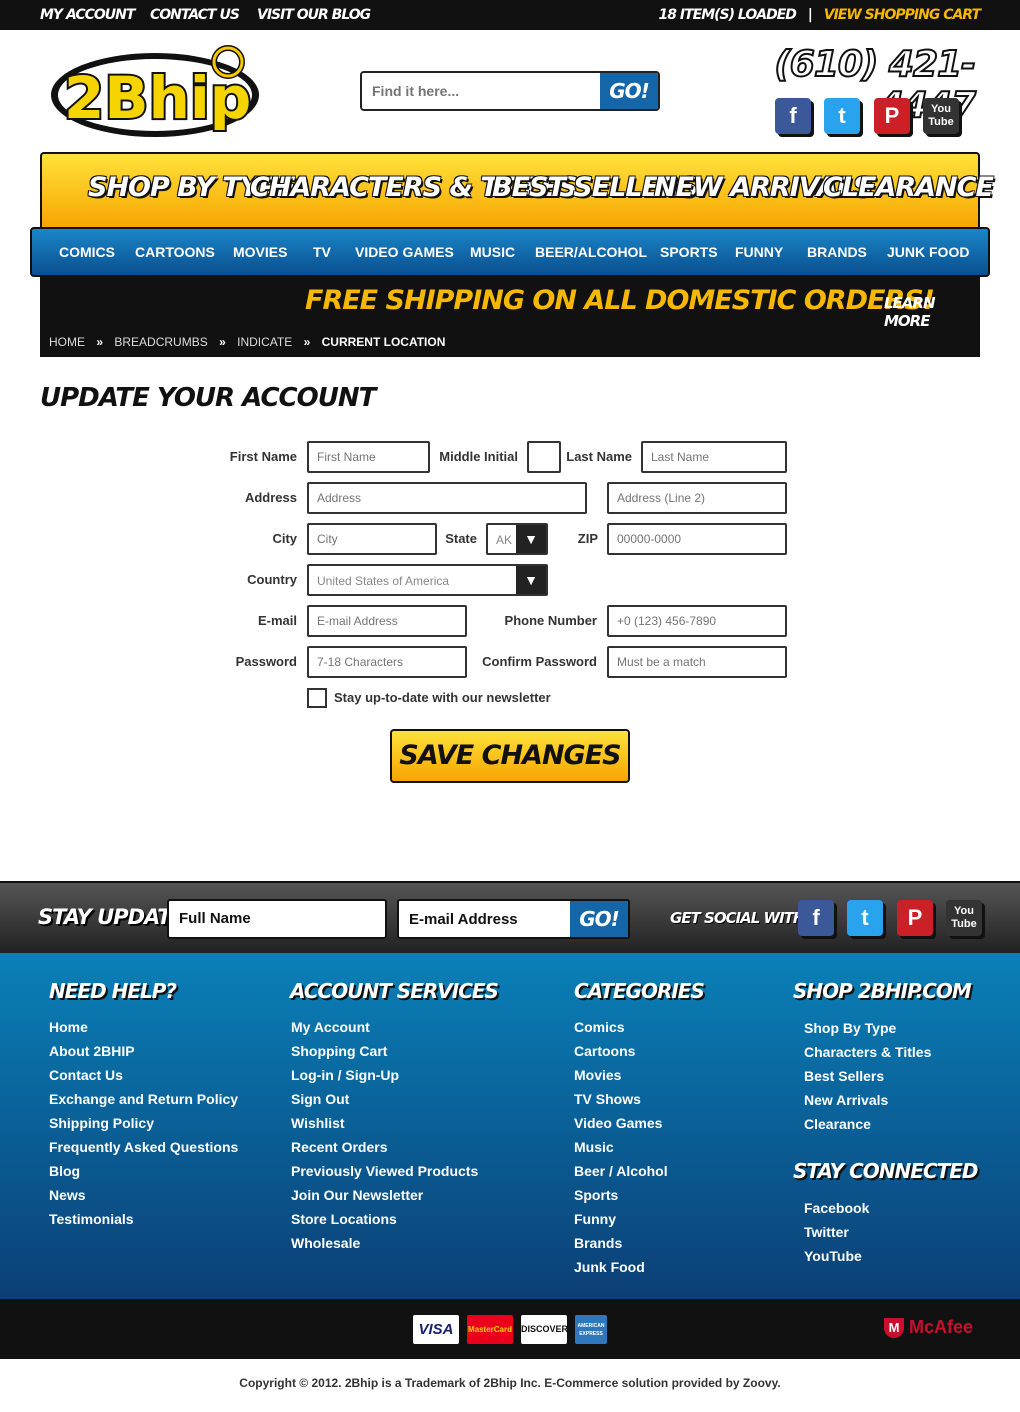 This screenshot has width=1020, height=1412. Describe the element at coordinates (260, 252) in the screenshot. I see `cat-movies: MOVIES` at that location.